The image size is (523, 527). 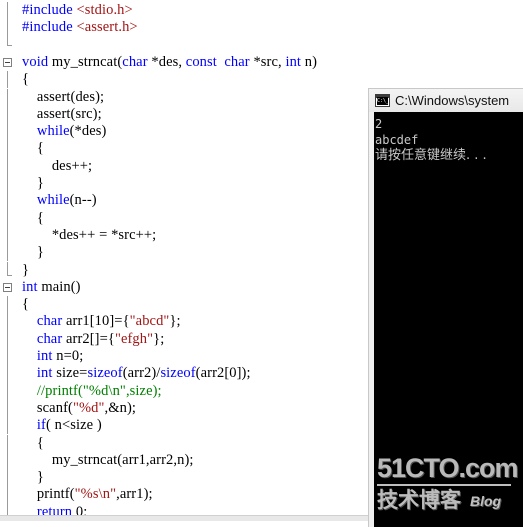 I want to click on code-token-plain: *src,, so click(x=267, y=61).